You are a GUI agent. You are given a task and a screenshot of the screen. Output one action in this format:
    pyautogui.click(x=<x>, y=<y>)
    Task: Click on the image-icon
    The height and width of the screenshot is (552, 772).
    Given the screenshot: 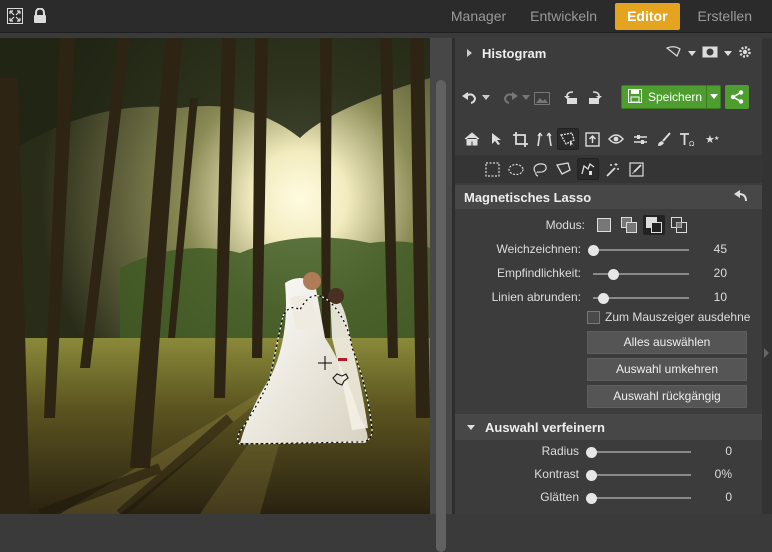 What is the action you would take?
    pyautogui.click(x=542, y=98)
    